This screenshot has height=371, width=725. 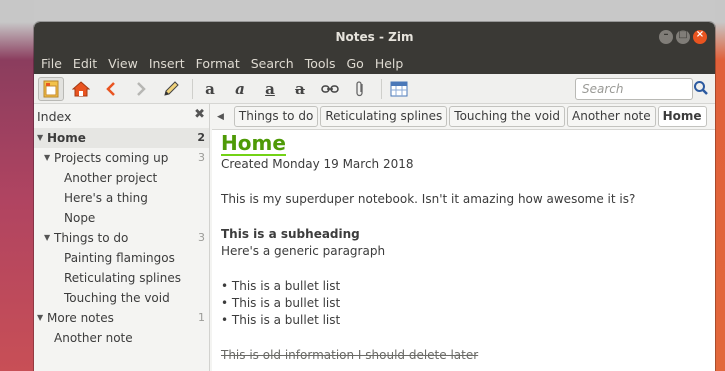 I want to click on tree-item: Here's a thing, so click(x=121, y=198).